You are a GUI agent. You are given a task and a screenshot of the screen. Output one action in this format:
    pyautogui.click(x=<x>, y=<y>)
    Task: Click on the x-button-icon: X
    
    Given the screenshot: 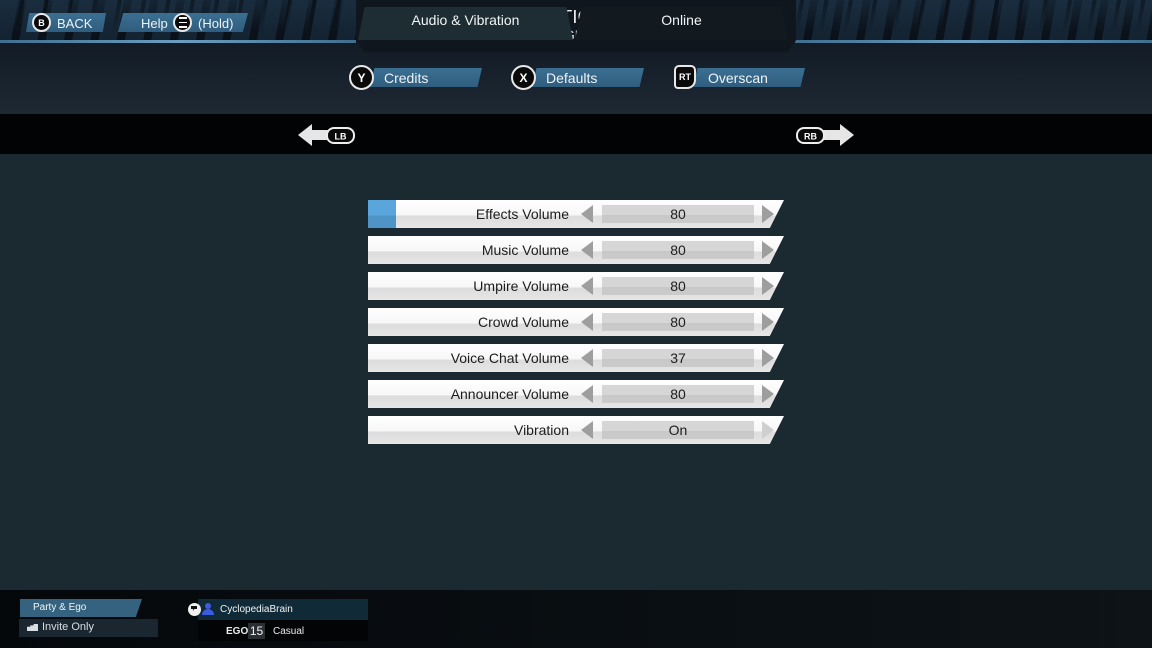 What is the action you would take?
    pyautogui.click(x=523, y=77)
    